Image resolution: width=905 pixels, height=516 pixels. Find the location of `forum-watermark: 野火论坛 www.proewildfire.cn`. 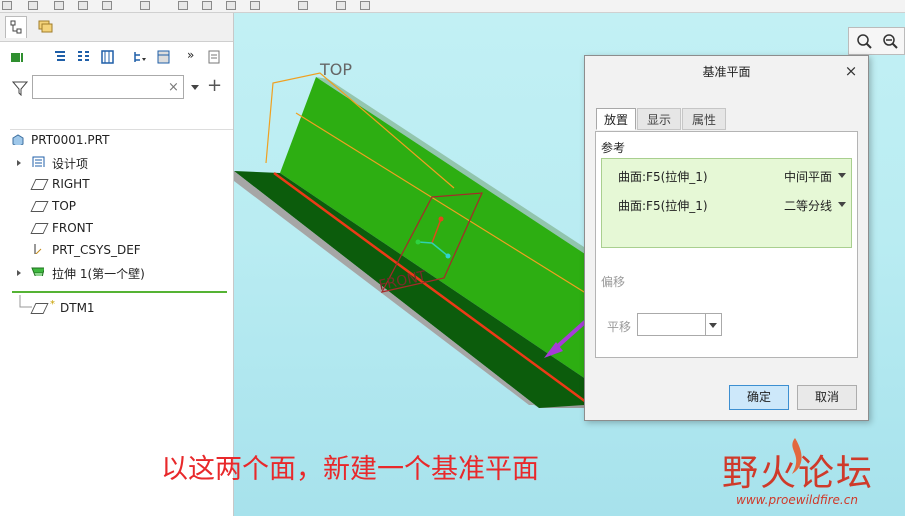

forum-watermark: 野火论坛 www.proewildfire.cn is located at coordinates (811, 476).